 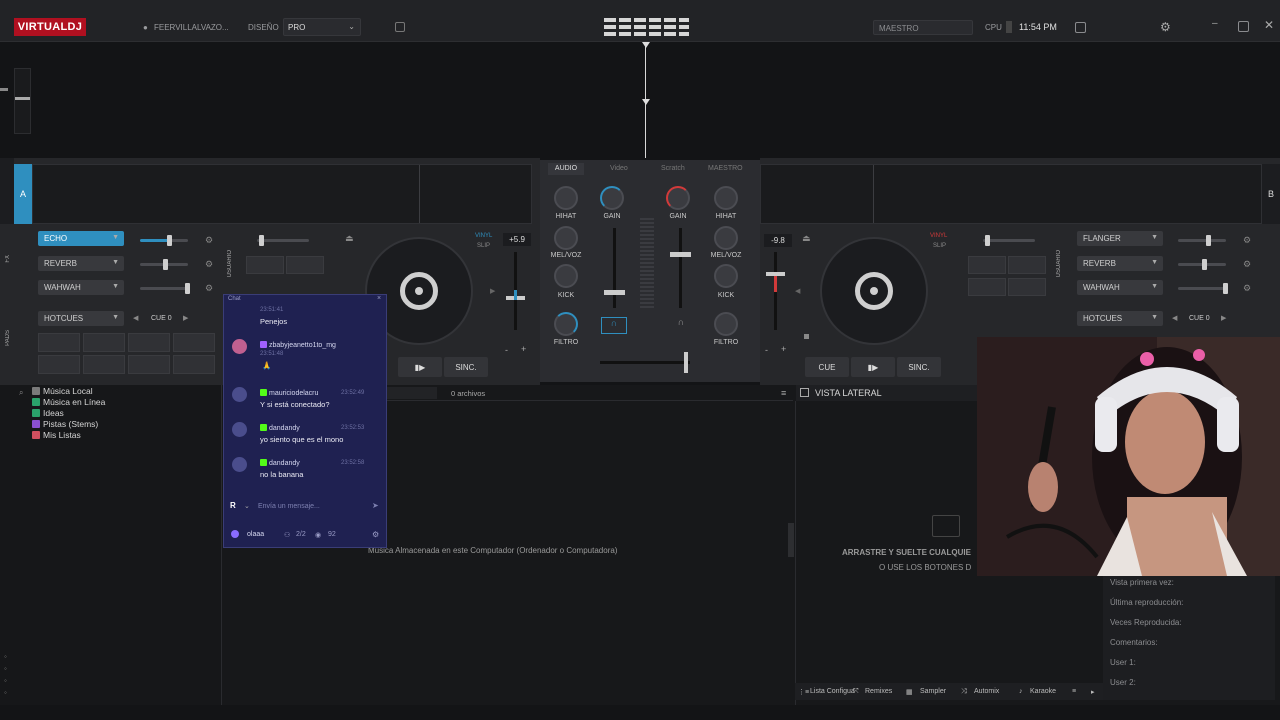 I want to click on fx-select-right-3: WAHWAH ▼, so click(x=1120, y=287).